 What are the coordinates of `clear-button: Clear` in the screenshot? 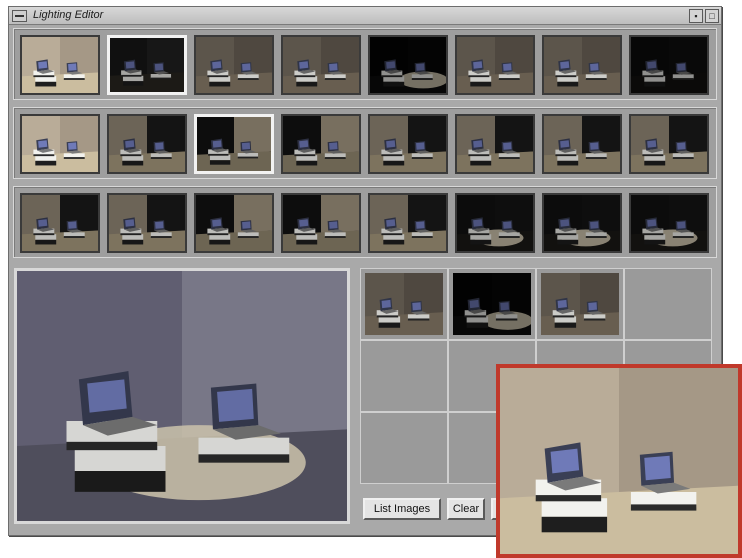 It's located at (466, 509).